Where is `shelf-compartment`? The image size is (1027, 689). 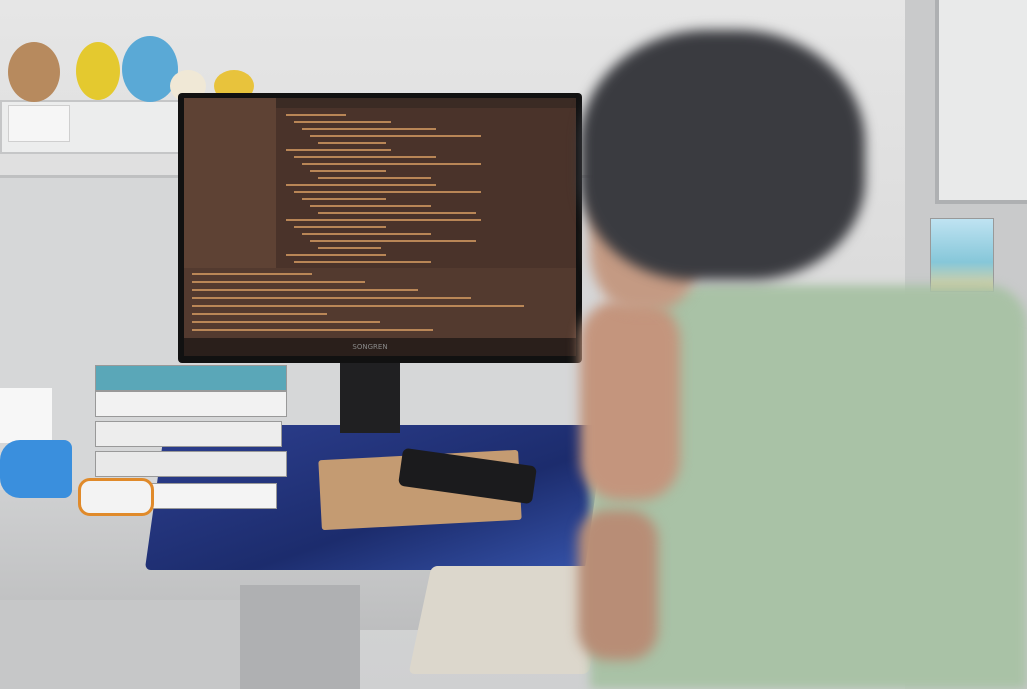
shelf-compartment is located at coordinates (39, 123).